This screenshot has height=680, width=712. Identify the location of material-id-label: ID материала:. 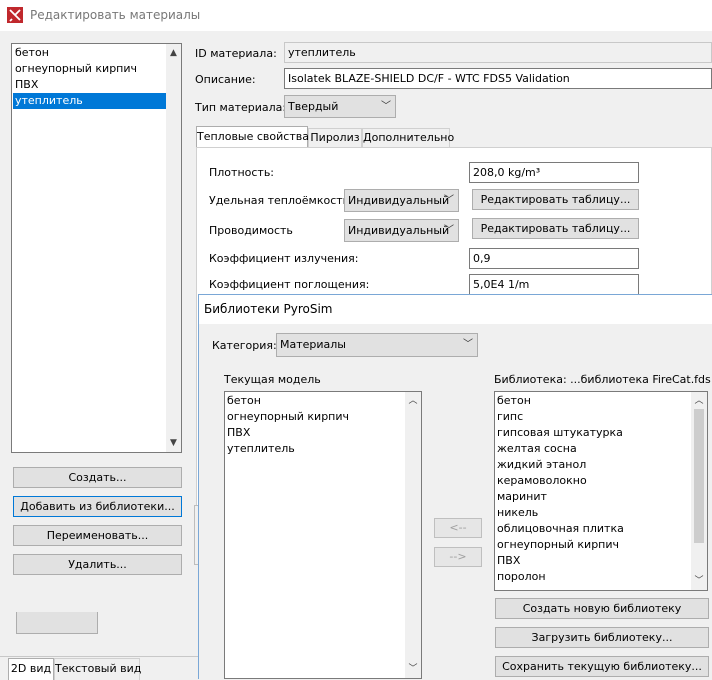
(236, 53).